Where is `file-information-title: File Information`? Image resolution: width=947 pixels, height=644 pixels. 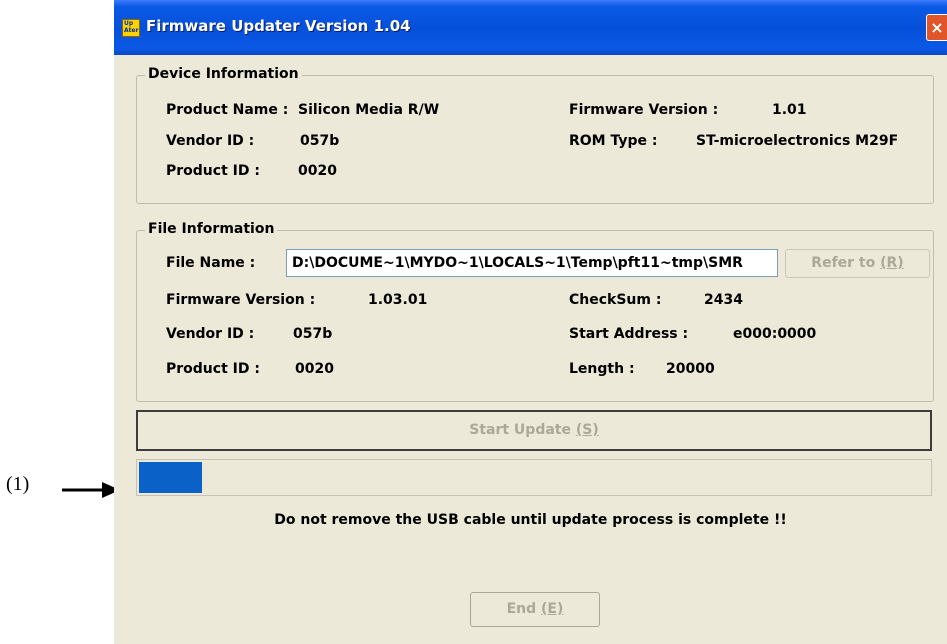 file-information-title: File Information is located at coordinates (211, 229).